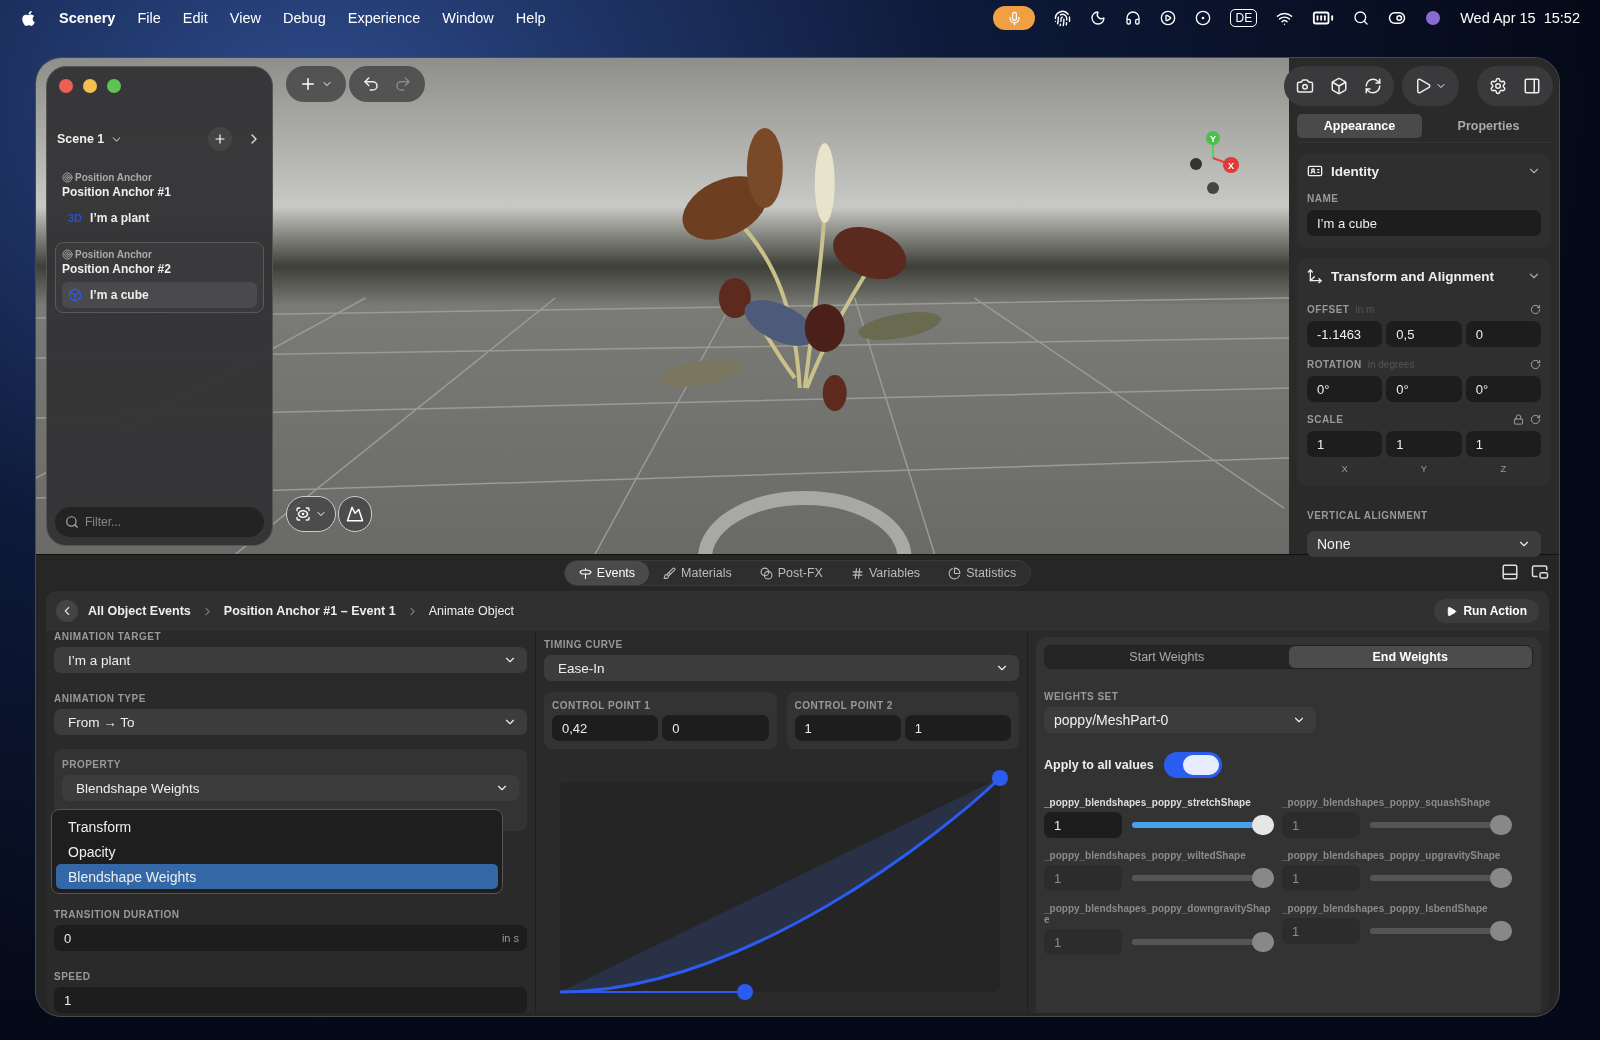 The image size is (1600, 1040). What do you see at coordinates (781, 668) in the screenshot?
I see `timing-select: Ease-In` at bounding box center [781, 668].